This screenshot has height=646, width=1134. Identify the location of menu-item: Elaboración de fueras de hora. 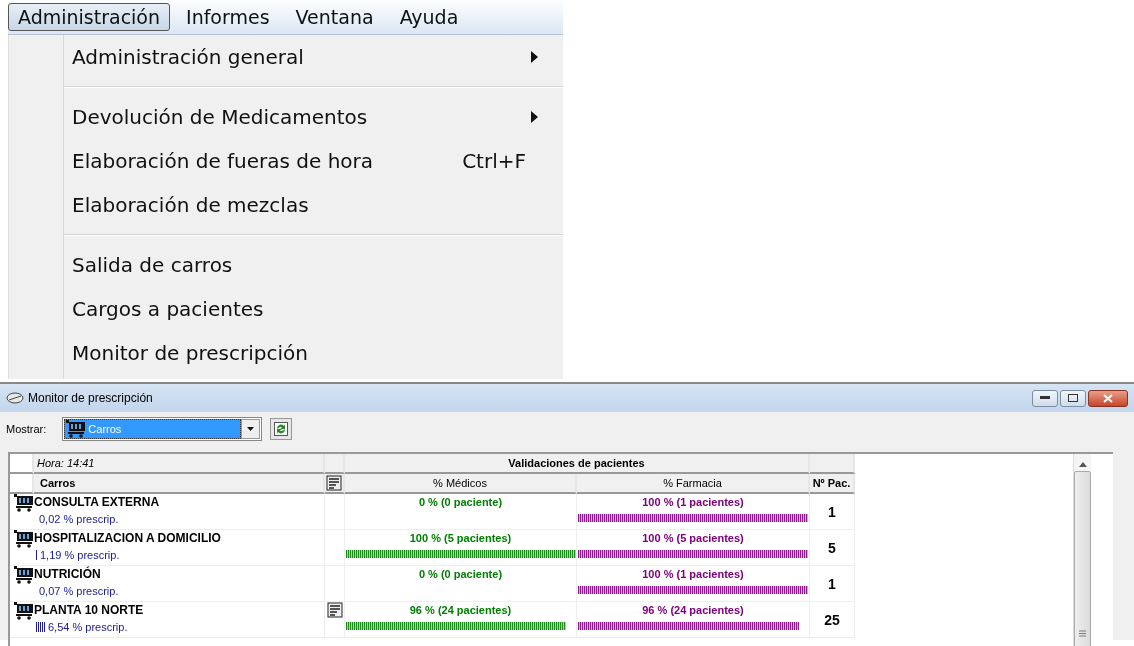
(267, 161).